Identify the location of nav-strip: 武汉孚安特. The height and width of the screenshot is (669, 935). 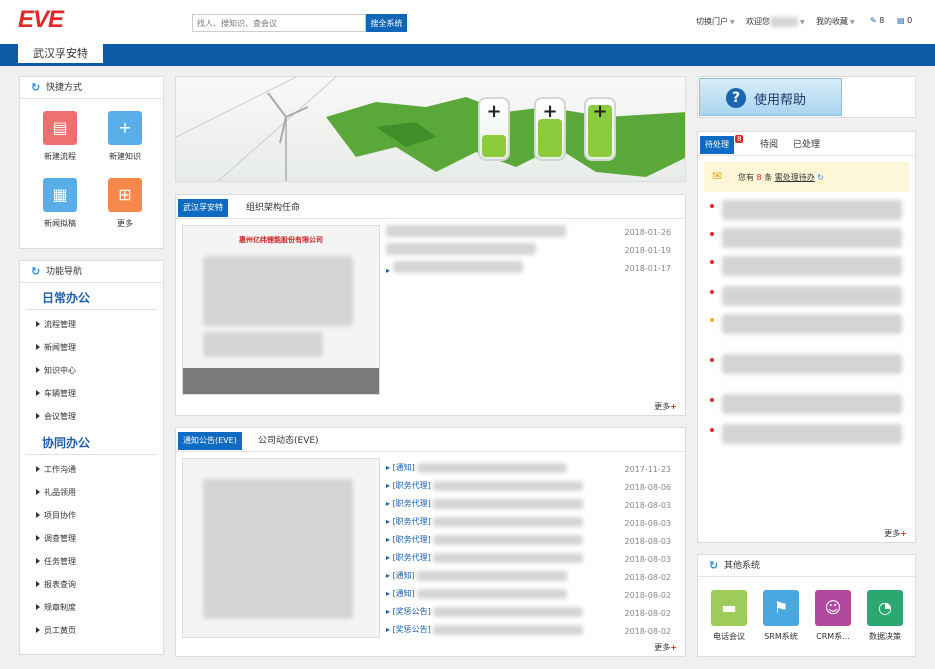
(467, 55).